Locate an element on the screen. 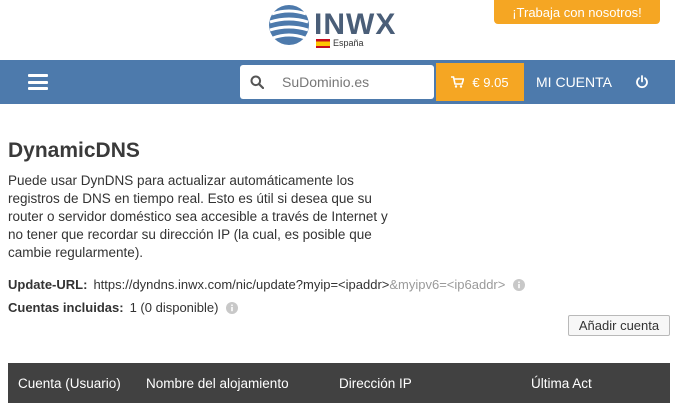 The height and width of the screenshot is (407, 675). page-title: DynamicDNS is located at coordinates (74, 150).